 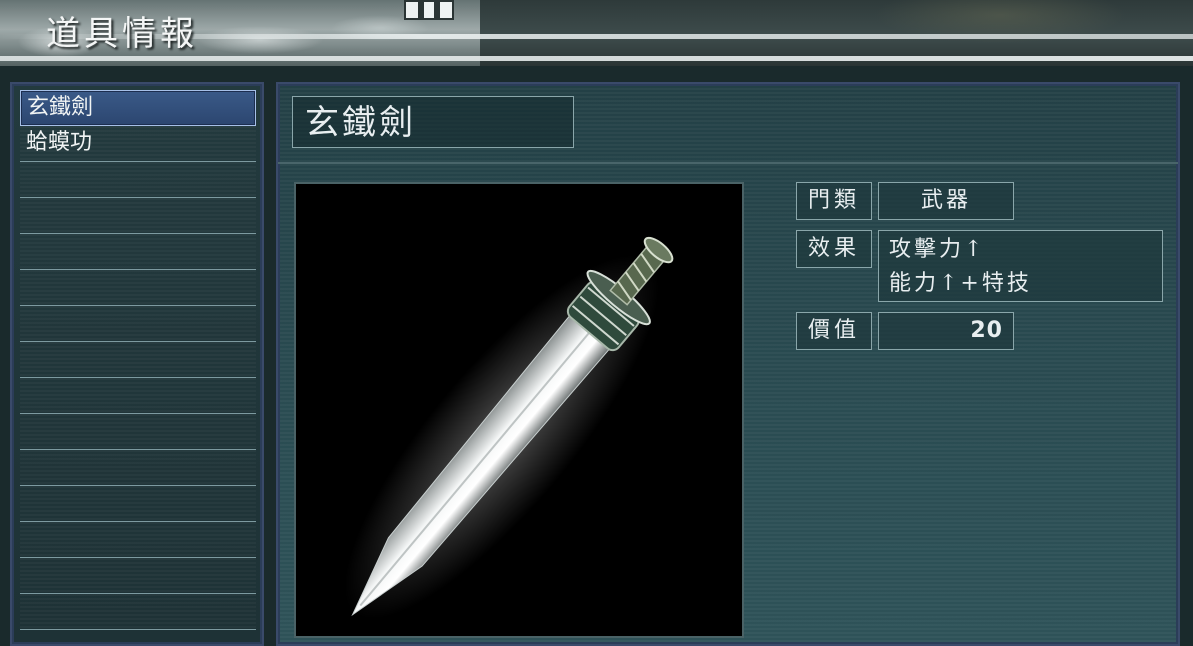 What do you see at coordinates (946, 201) in the screenshot?
I see `category-value: 武器` at bounding box center [946, 201].